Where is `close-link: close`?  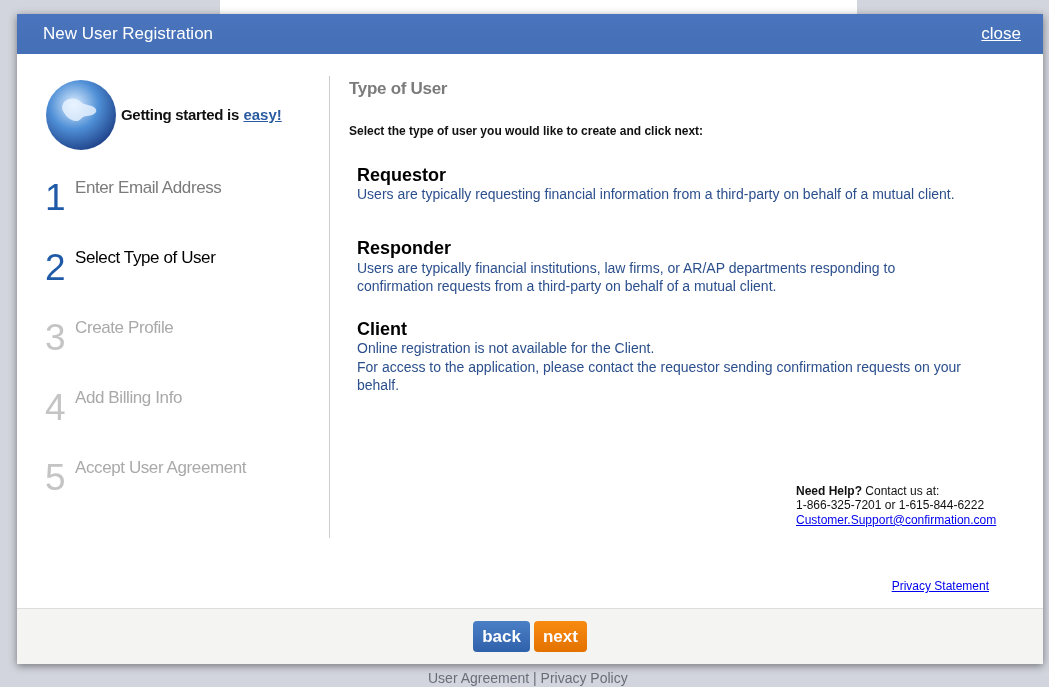 close-link: close is located at coordinates (1001, 34).